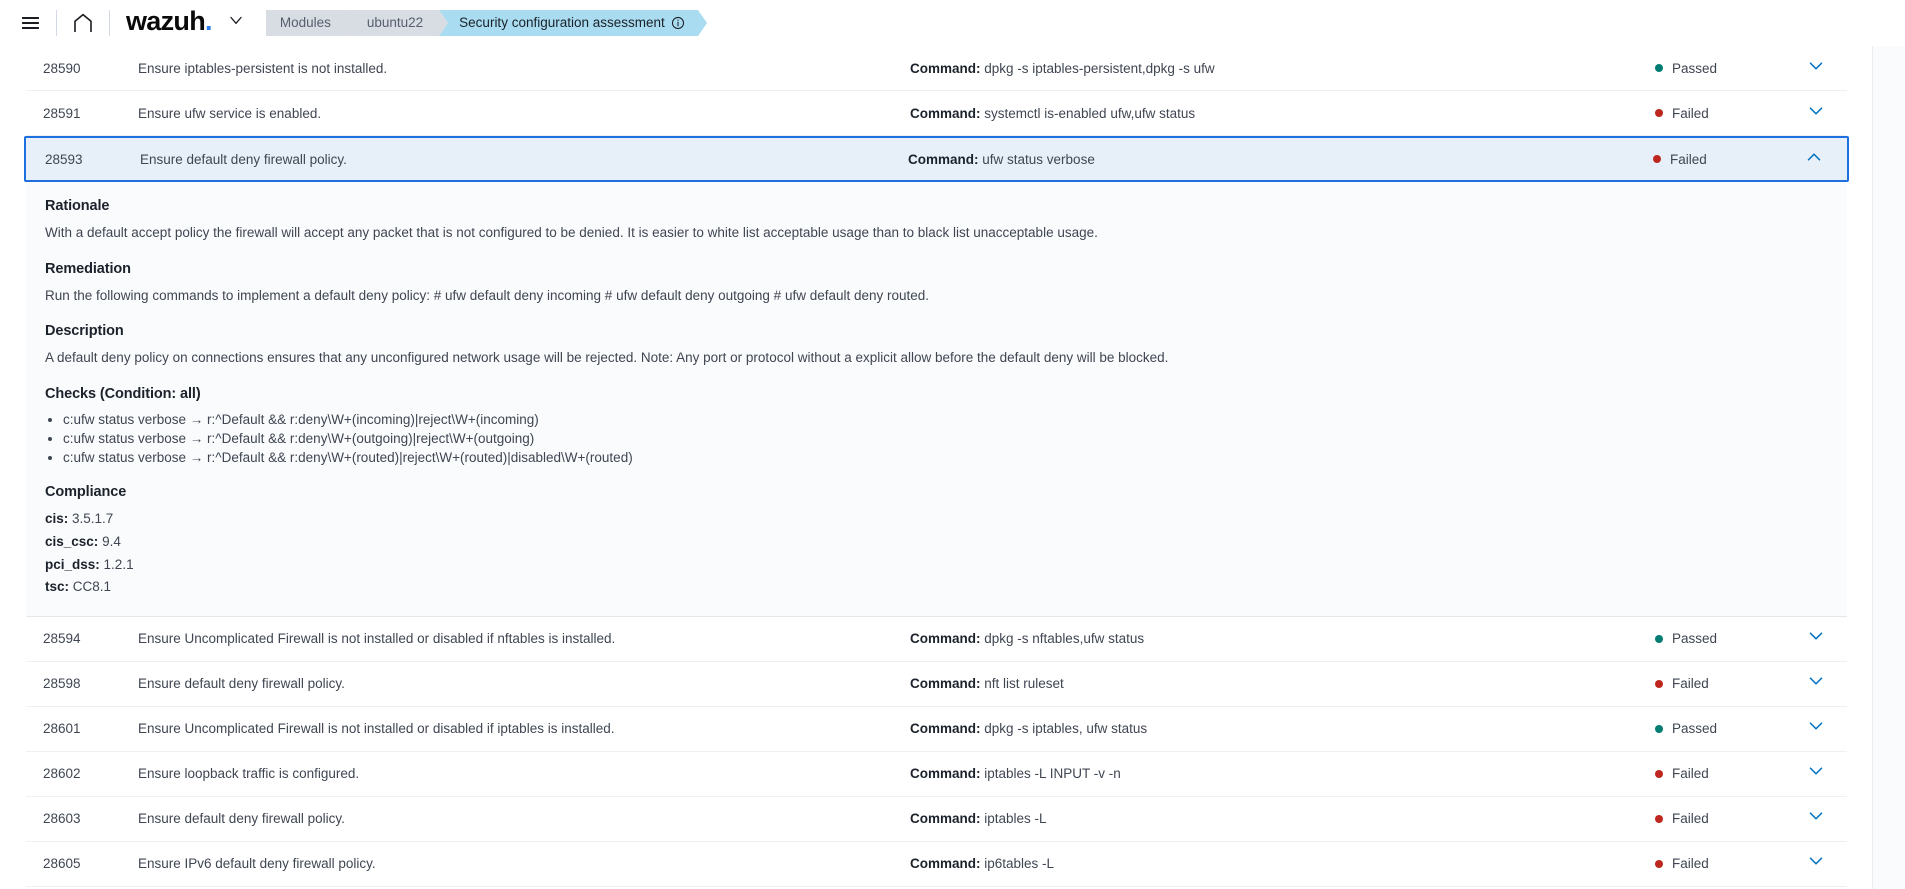 This screenshot has width=1905, height=889. Describe the element at coordinates (1019, 864) in the screenshot. I see `command-value: ip6tables -L` at that location.